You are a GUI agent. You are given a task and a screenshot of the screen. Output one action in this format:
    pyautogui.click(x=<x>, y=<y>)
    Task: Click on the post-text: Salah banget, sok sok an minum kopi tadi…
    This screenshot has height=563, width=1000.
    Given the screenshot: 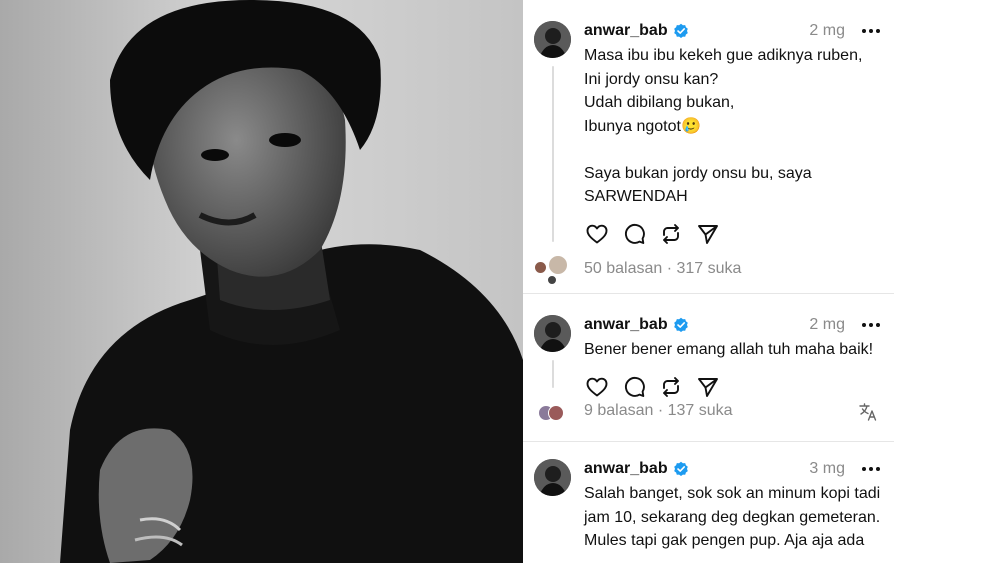 What is the action you would take?
    pyautogui.click(x=734, y=517)
    